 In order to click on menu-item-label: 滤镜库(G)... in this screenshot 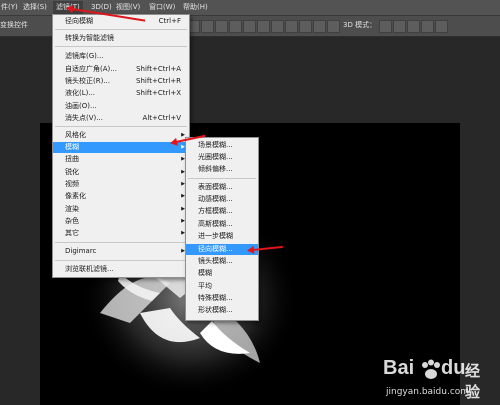, I will do `click(84, 56)`.